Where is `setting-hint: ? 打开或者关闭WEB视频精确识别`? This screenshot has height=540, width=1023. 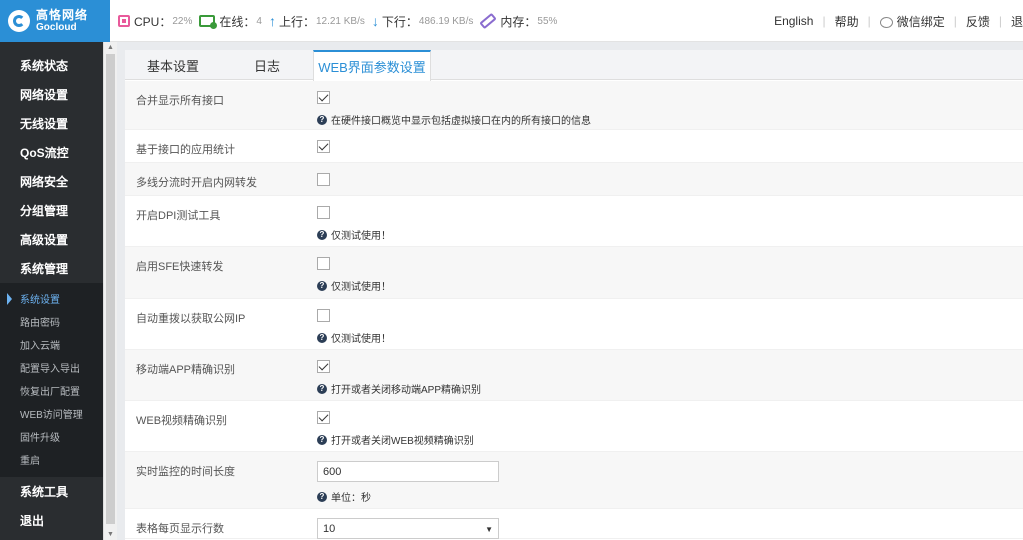 setting-hint: ? 打开或者关闭WEB视频精确识别 is located at coordinates (395, 439).